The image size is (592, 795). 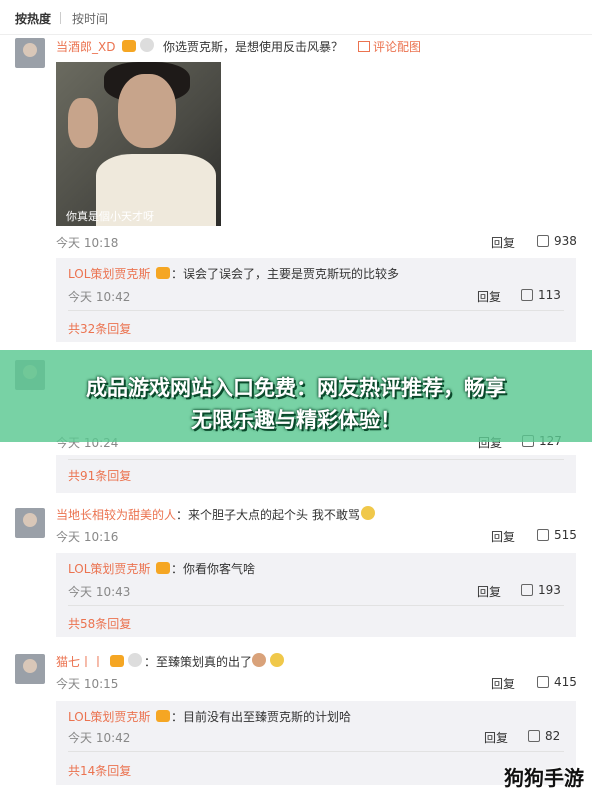 I want to click on like-button: 938, so click(x=557, y=241).